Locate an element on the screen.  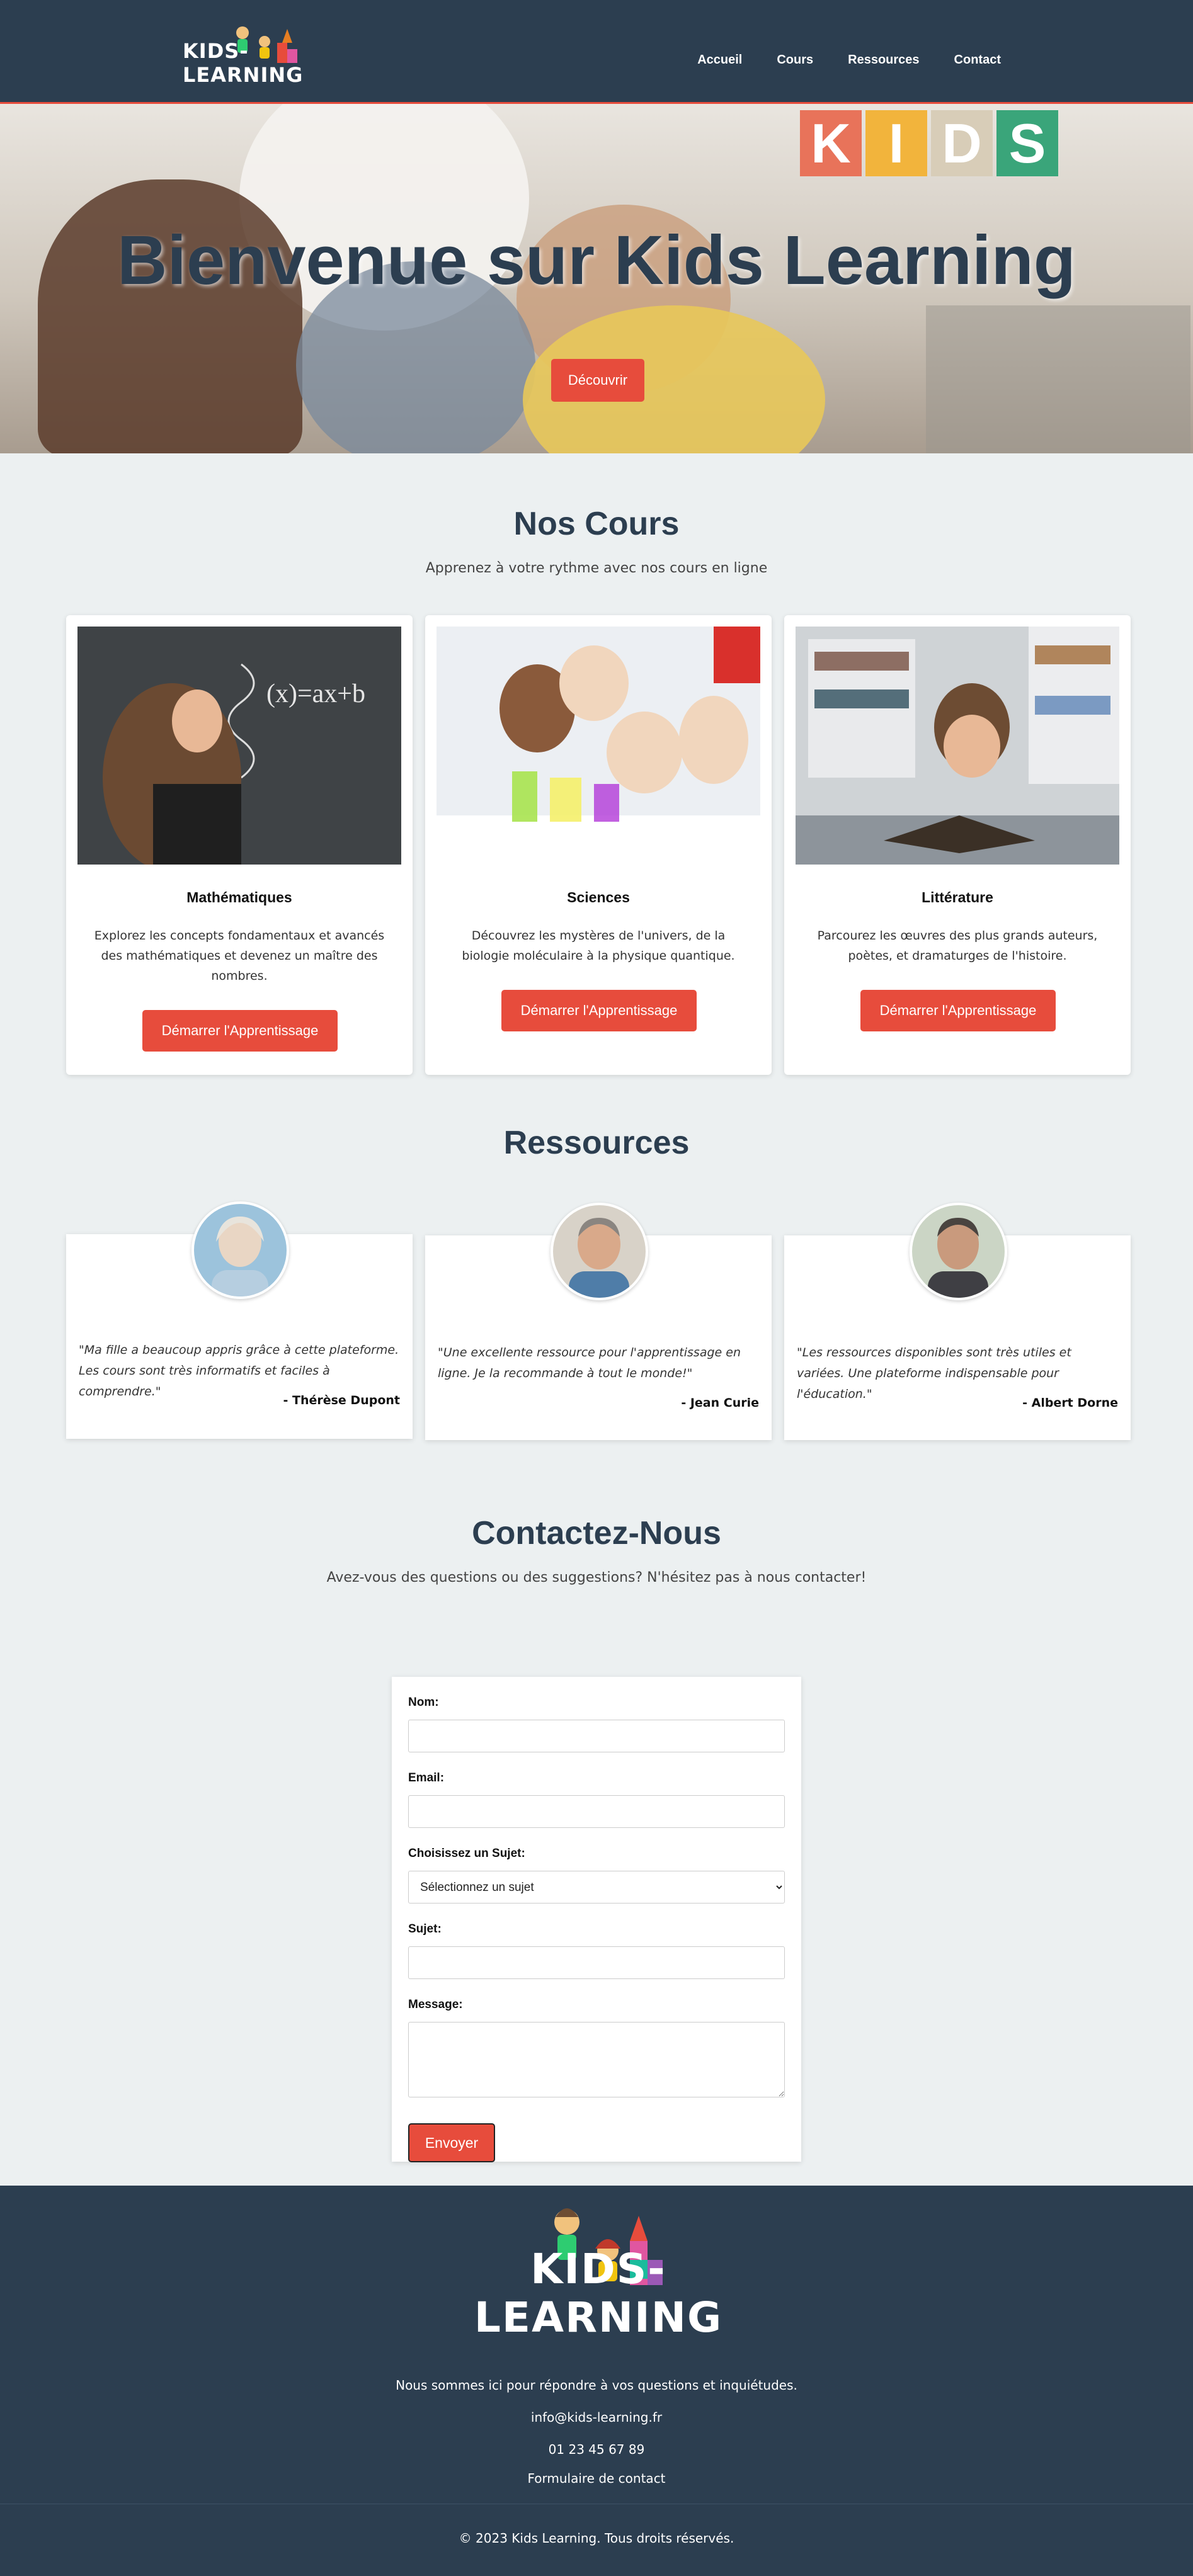
contact-title: Contactez-Nous is located at coordinates (596, 1533).